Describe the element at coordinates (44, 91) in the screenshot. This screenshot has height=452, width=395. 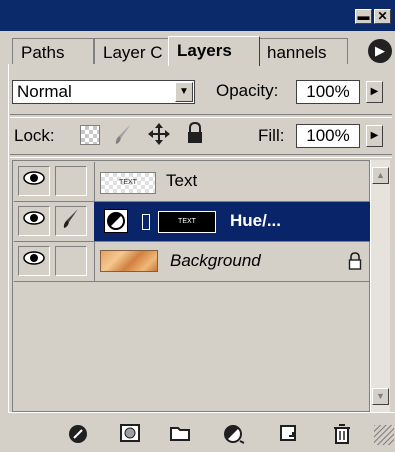
I see `blend-mode-value: Normal` at that location.